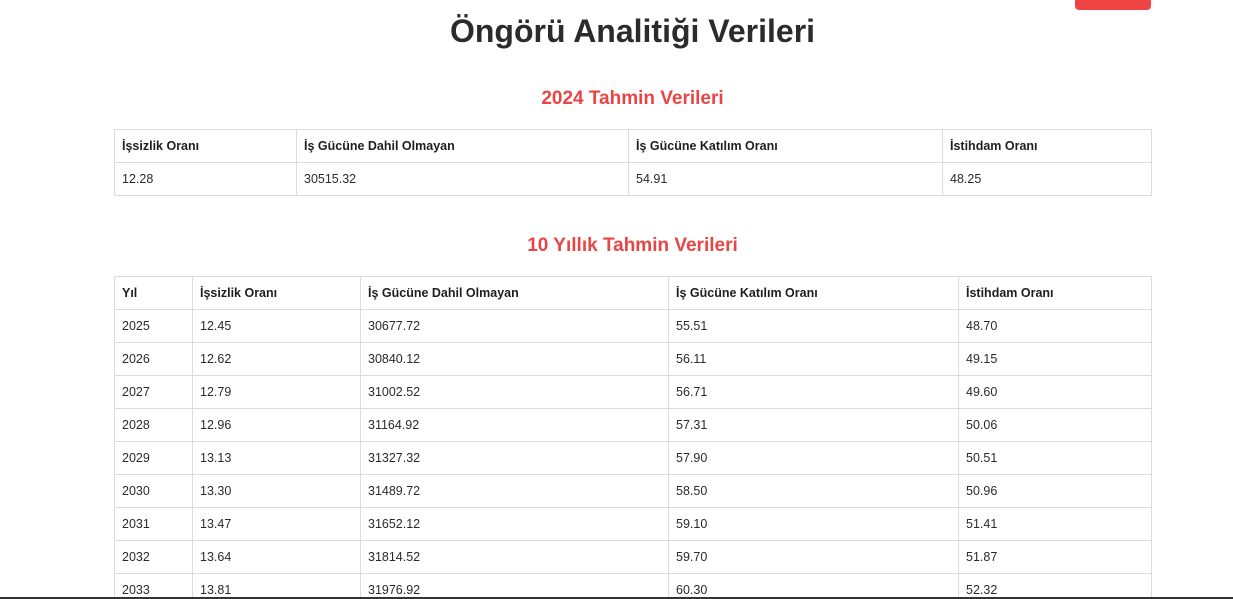 The height and width of the screenshot is (599, 1233). What do you see at coordinates (514, 491) in the screenshot?
I see `table-cell: 31489.72` at bounding box center [514, 491].